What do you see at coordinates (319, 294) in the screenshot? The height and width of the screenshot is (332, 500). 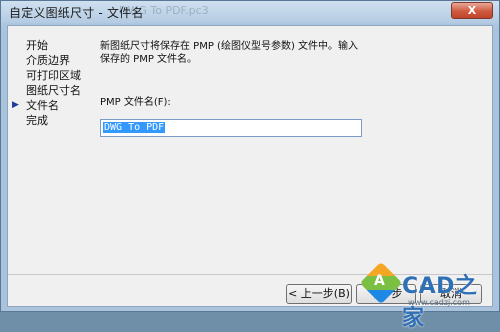 I see `back-button: < 上一步(B)` at bounding box center [319, 294].